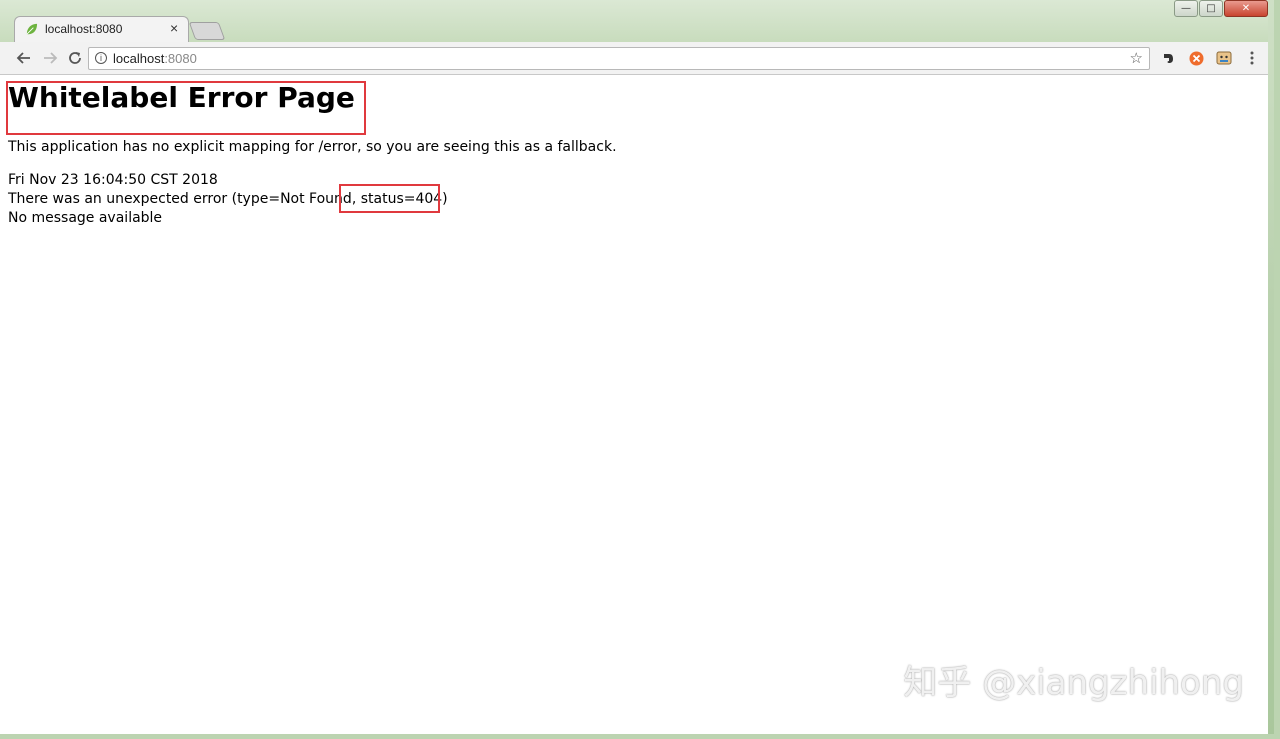  What do you see at coordinates (619, 58) in the screenshot?
I see `address-bar: i localhost:8080 ☆` at bounding box center [619, 58].